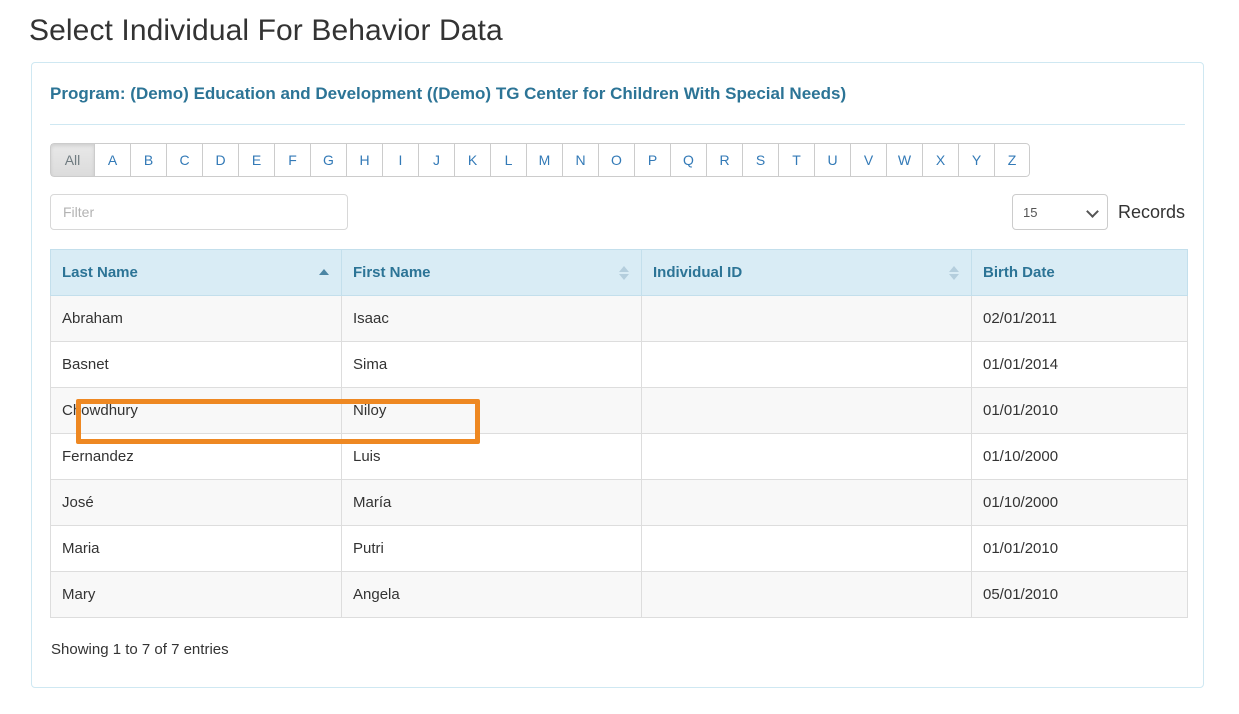 The width and height of the screenshot is (1239, 714). What do you see at coordinates (1019, 272) in the screenshot?
I see `column-header-label: Birth Date` at bounding box center [1019, 272].